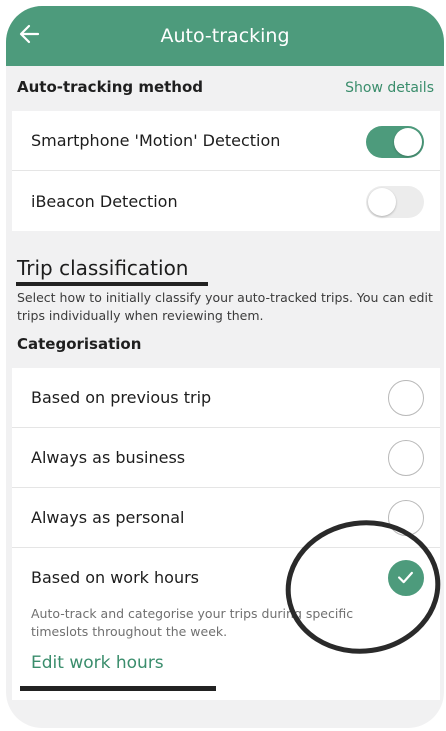 This screenshot has width=446, height=731. I want to click on option-label: Always as business, so click(108, 457).